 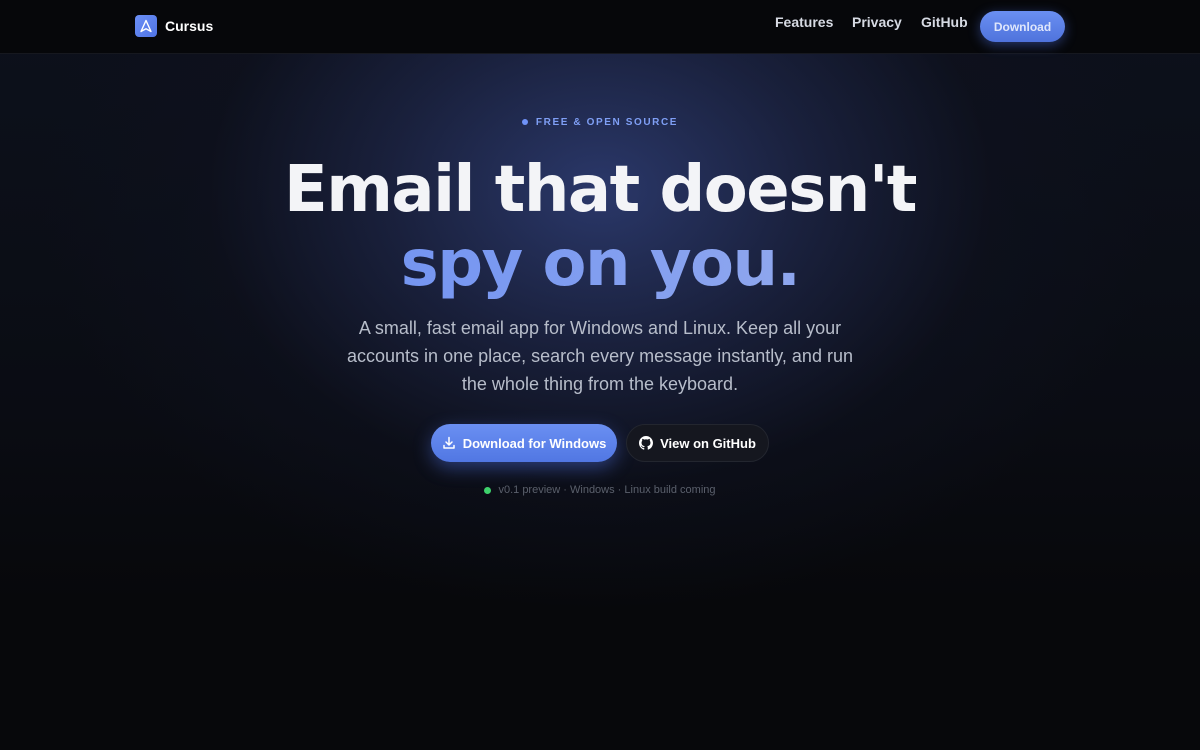 What do you see at coordinates (449, 443) in the screenshot?
I see `download-icon` at bounding box center [449, 443].